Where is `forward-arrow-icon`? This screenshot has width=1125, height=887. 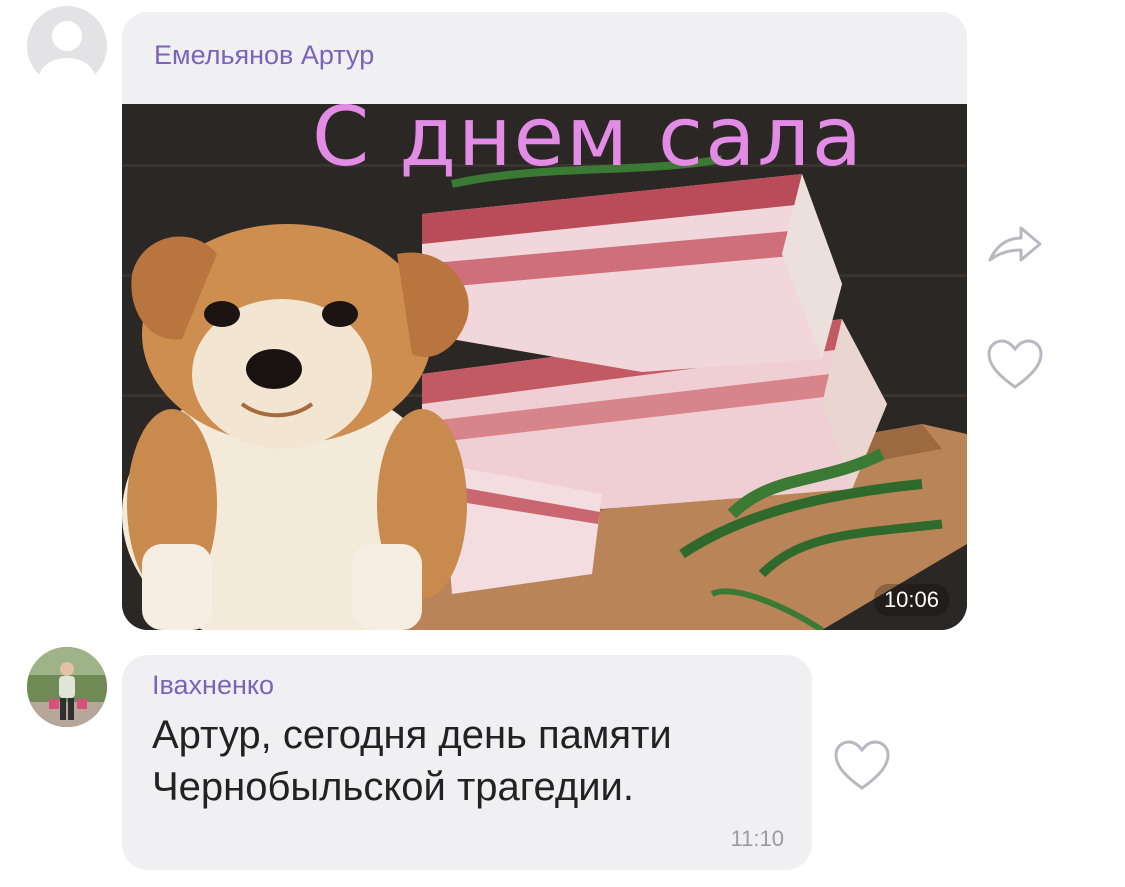
forward-arrow-icon is located at coordinates (1015, 246).